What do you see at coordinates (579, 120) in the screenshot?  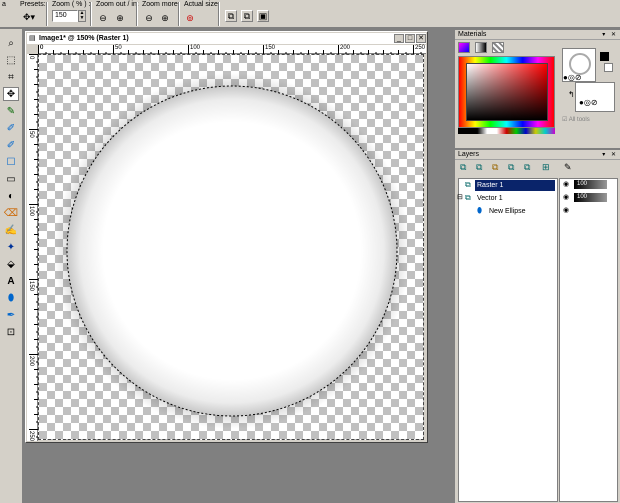 I see `all-tools-label: All tools` at bounding box center [579, 120].